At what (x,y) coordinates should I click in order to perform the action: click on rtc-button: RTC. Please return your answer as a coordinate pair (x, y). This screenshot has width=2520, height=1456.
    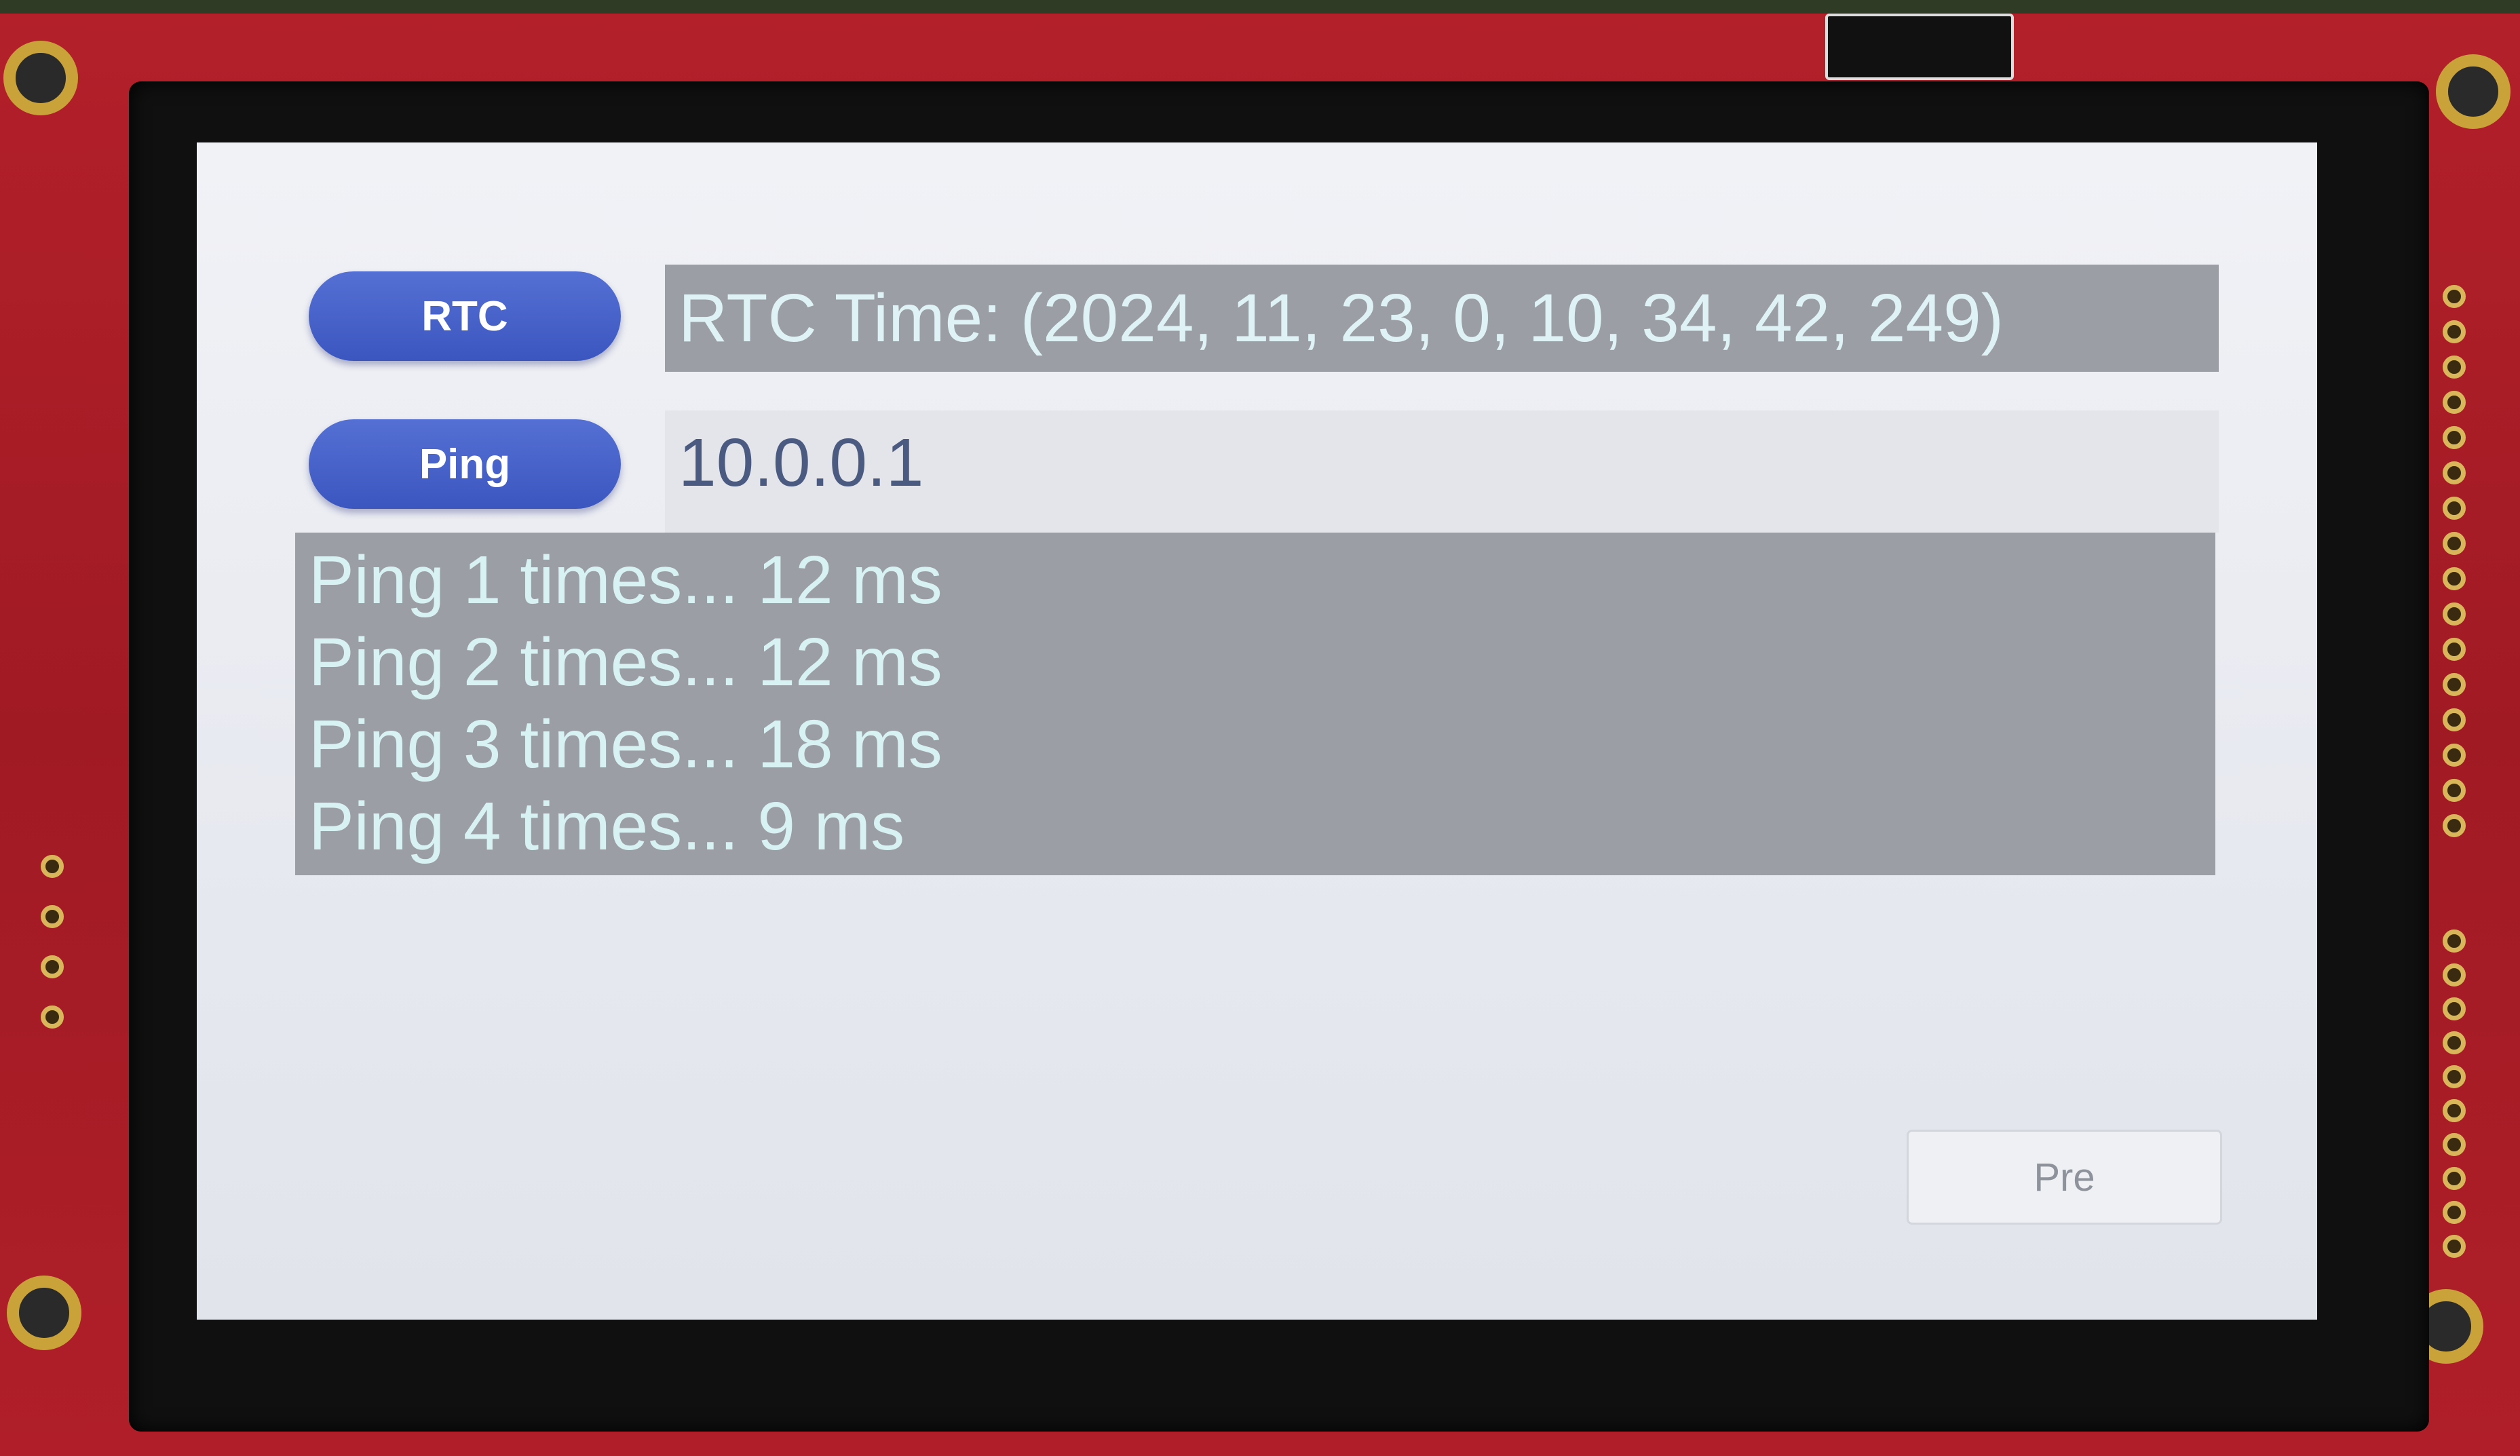
    Looking at the image, I should click on (465, 316).